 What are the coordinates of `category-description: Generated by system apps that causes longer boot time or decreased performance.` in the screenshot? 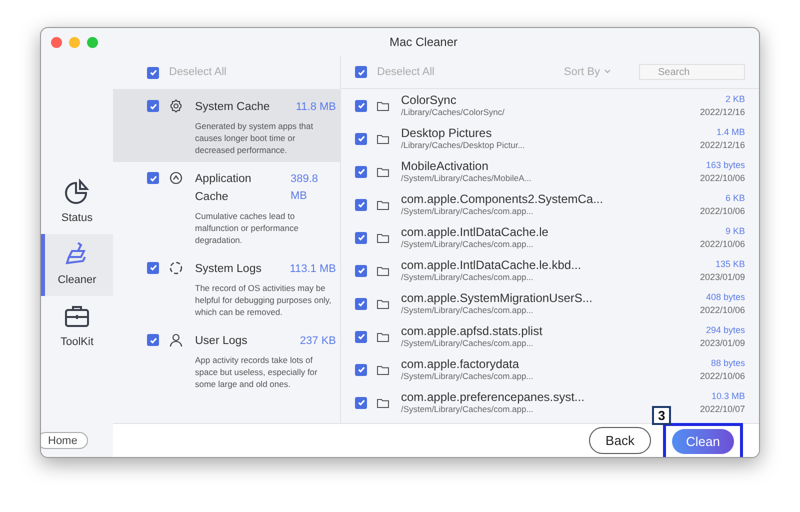 It's located at (254, 138).